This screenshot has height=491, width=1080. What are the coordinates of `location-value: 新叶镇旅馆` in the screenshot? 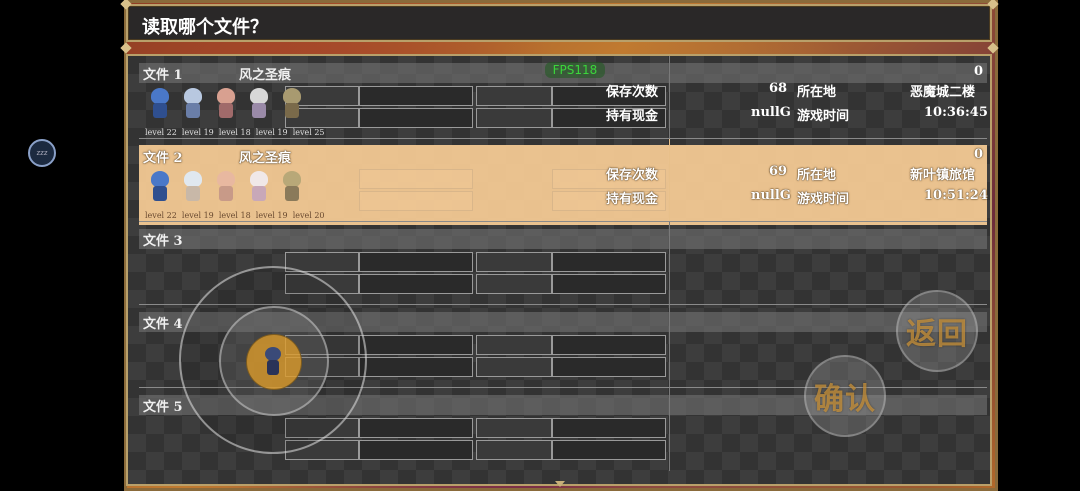 It's located at (943, 175).